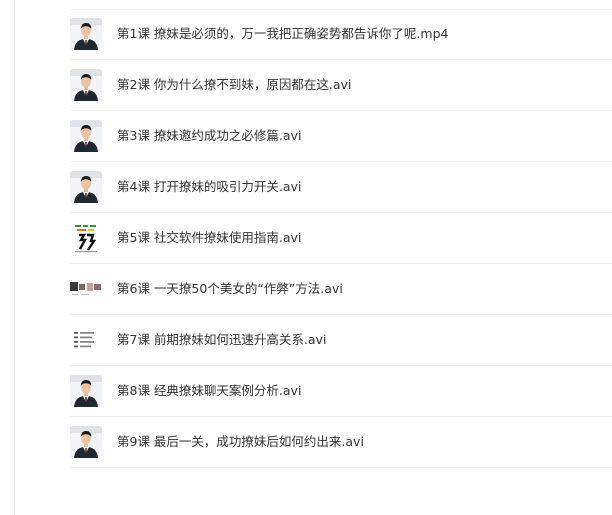 This screenshot has height=515, width=612. I want to click on file-name: 第3课 撩妹邀约成功之必修篇.avi, so click(209, 136).